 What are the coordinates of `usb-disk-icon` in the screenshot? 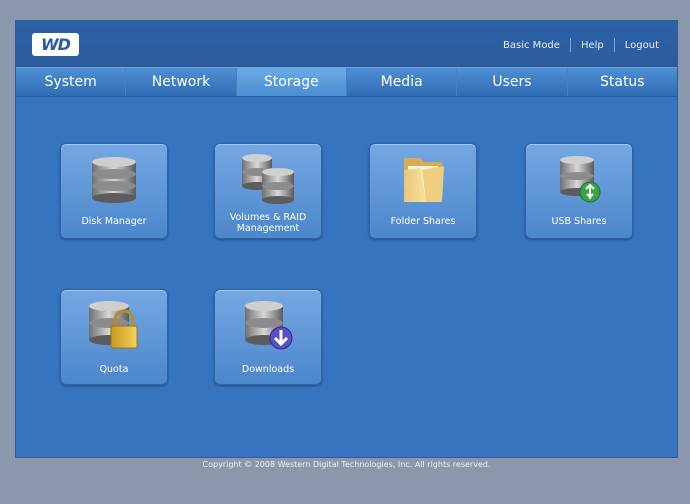 It's located at (580, 179).